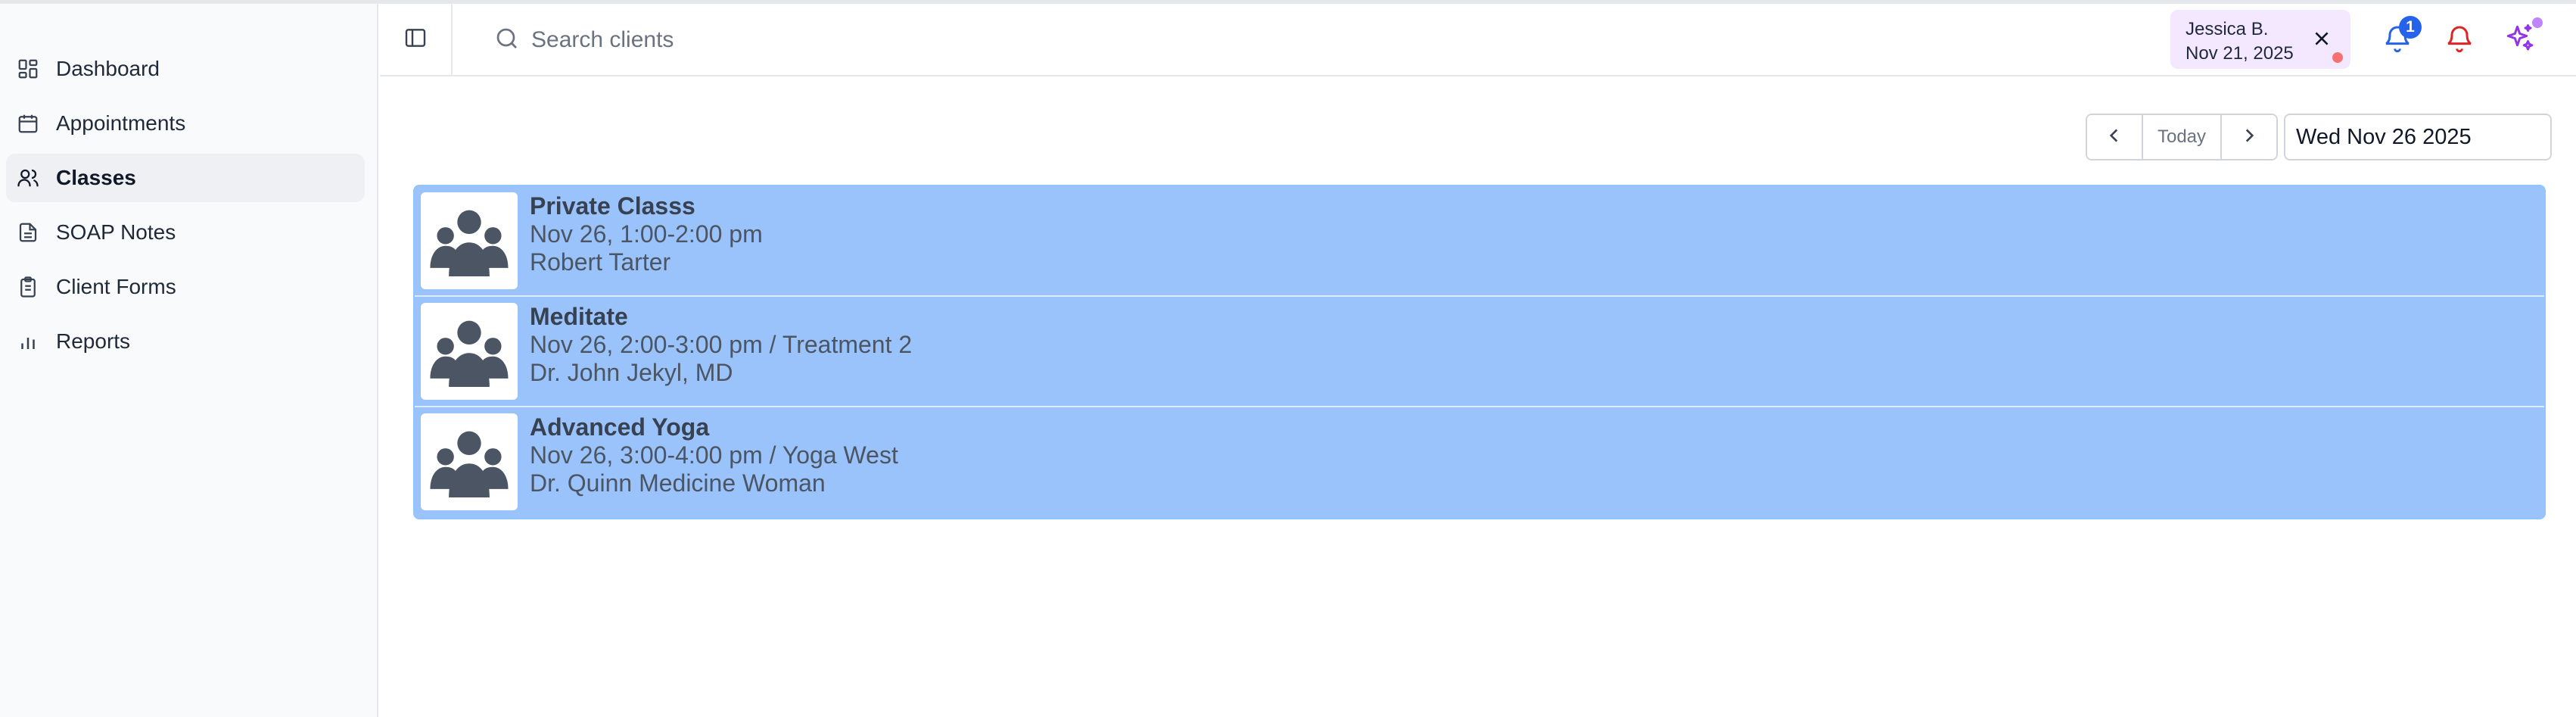 This screenshot has width=2576, height=717. What do you see at coordinates (579, 316) in the screenshot?
I see `class-title: Meditate` at bounding box center [579, 316].